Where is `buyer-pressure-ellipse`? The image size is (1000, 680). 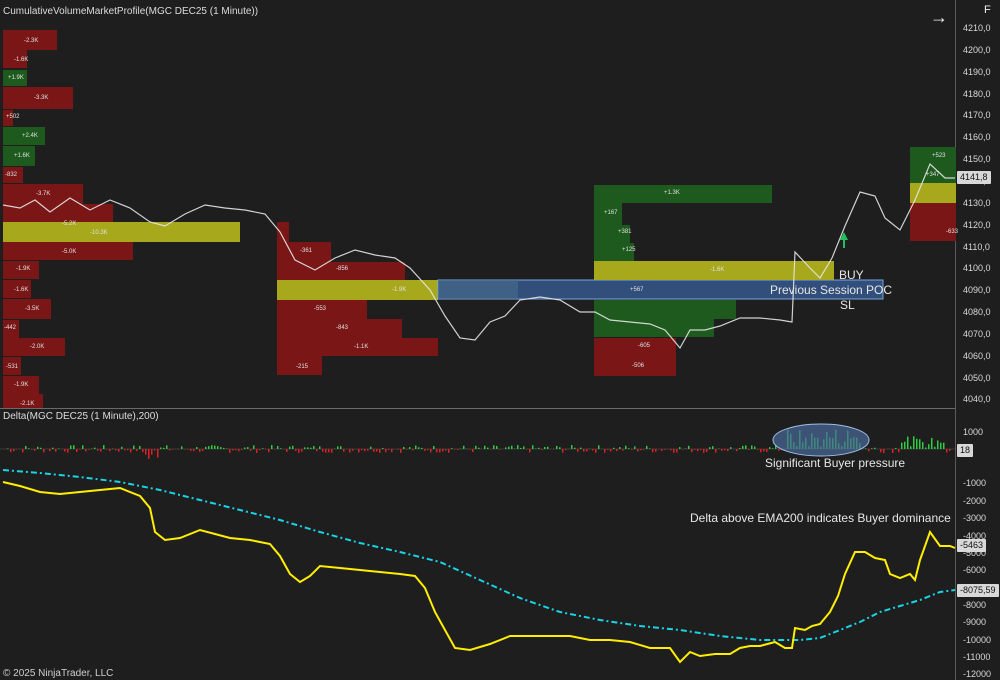
buyer-pressure-ellipse is located at coordinates (821, 440).